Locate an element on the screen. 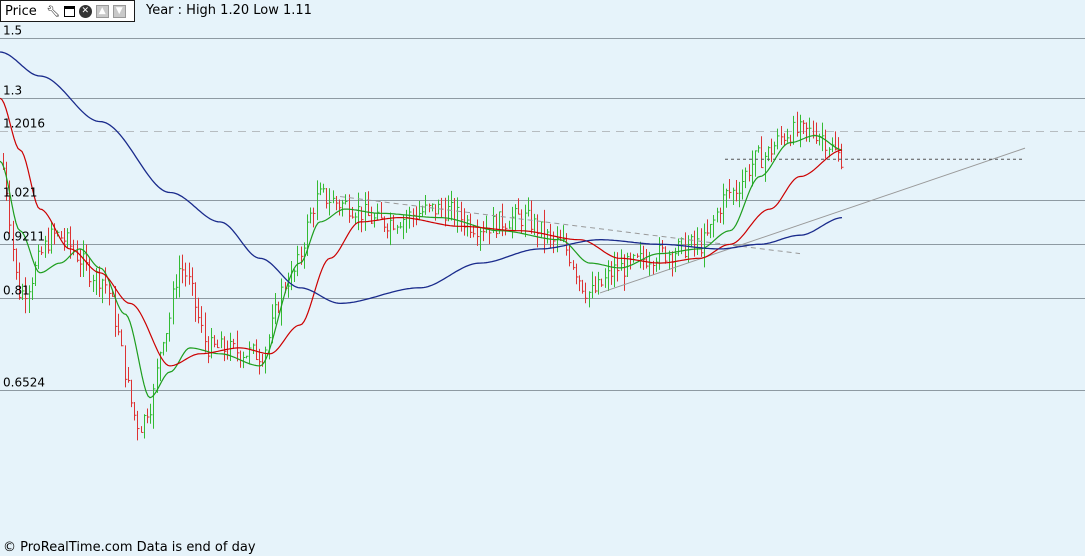 The height and width of the screenshot is (556, 1085). y-tick-label-2: 1.2016 is located at coordinates (24, 124).